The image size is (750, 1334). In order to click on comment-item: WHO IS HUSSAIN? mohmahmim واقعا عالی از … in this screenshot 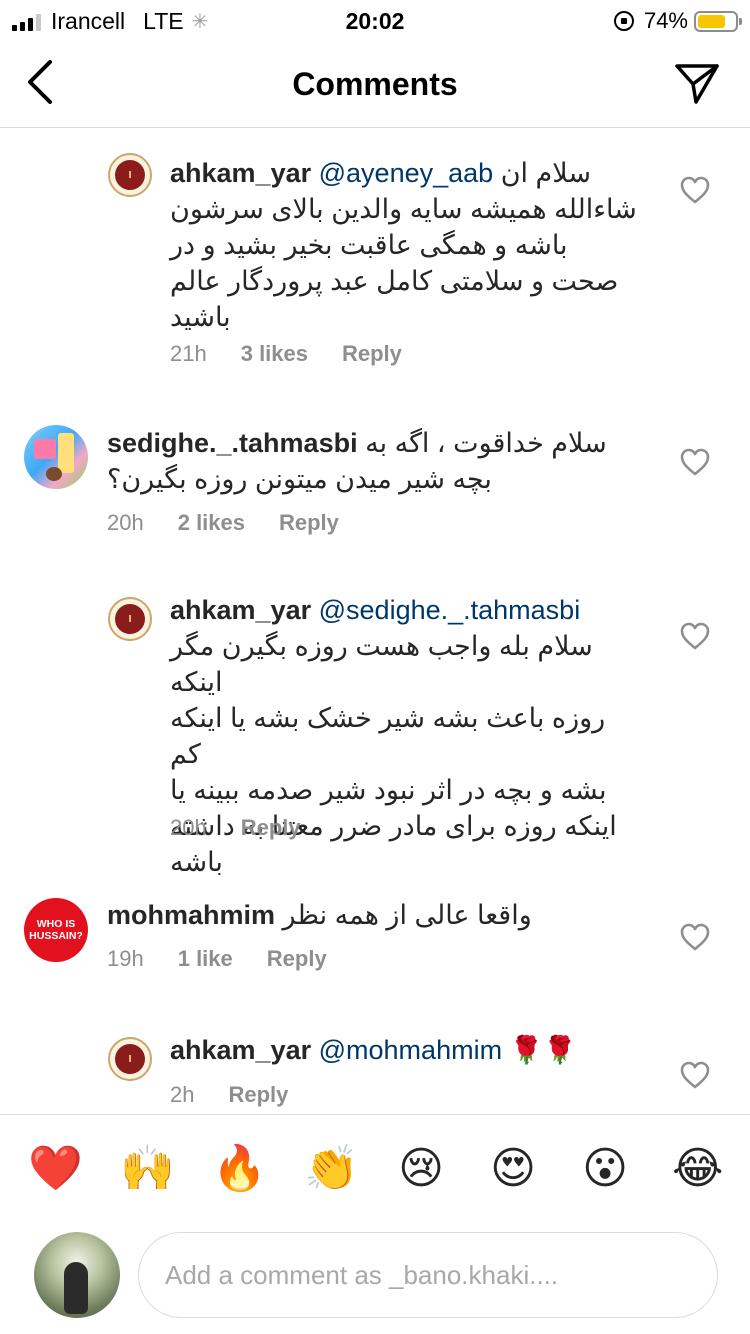, I will do `click(375, 944)`.